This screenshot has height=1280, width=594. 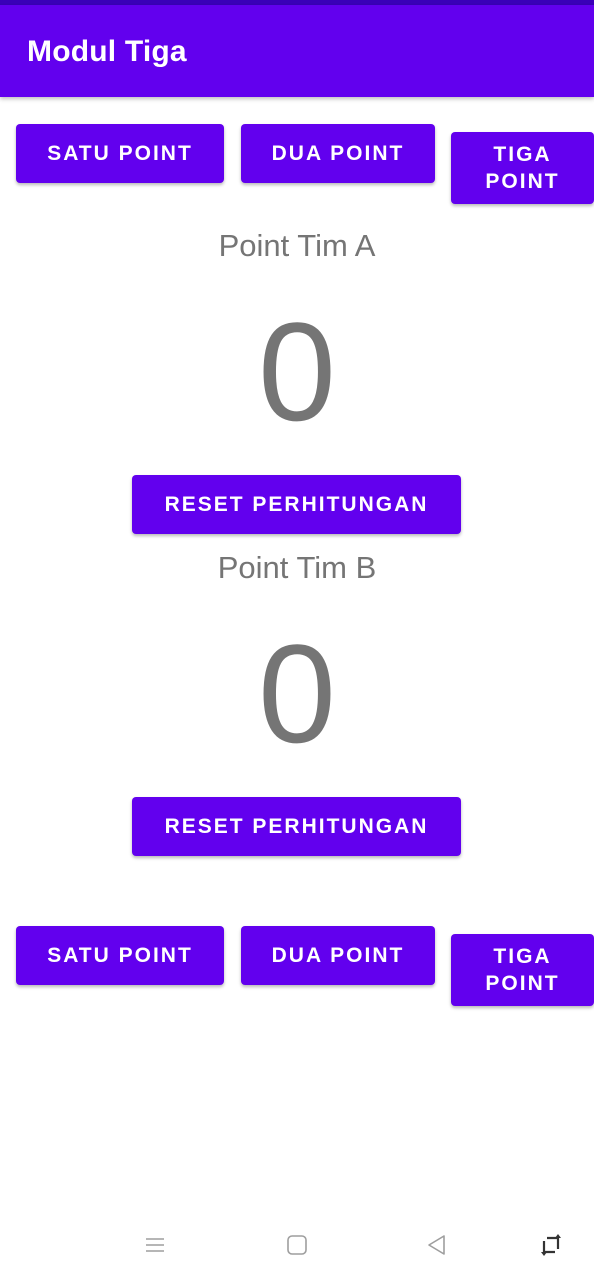 I want to click on team-a-label: Point Tim A, so click(x=297, y=245).